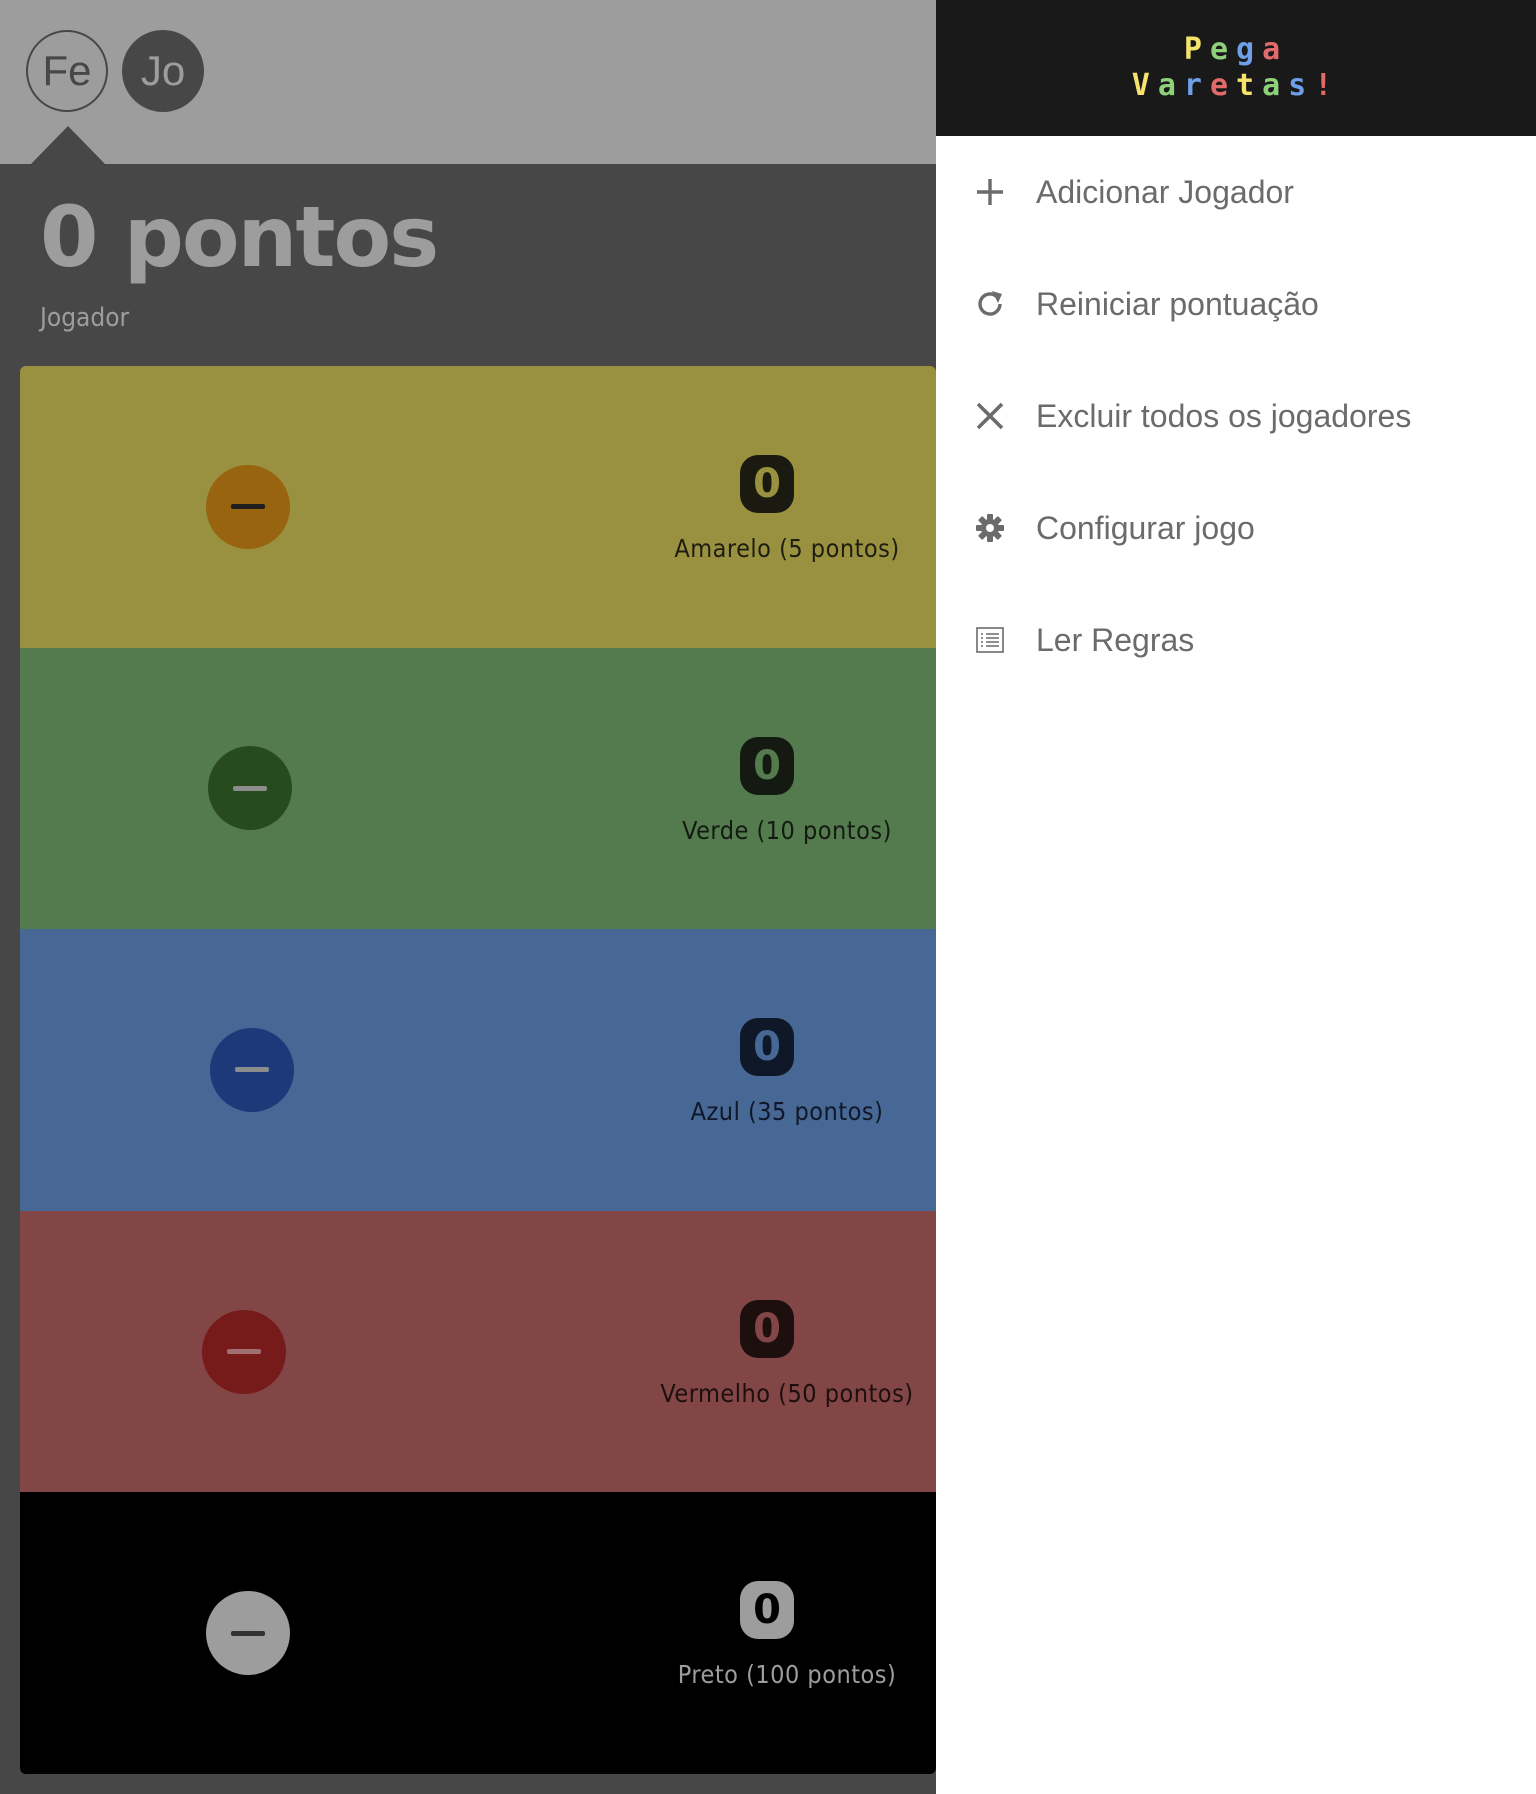 The height and width of the screenshot is (1794, 1536). Describe the element at coordinates (478, 788) in the screenshot. I see `stick-row-verde: 0 Verde (10 pontos)` at that location.